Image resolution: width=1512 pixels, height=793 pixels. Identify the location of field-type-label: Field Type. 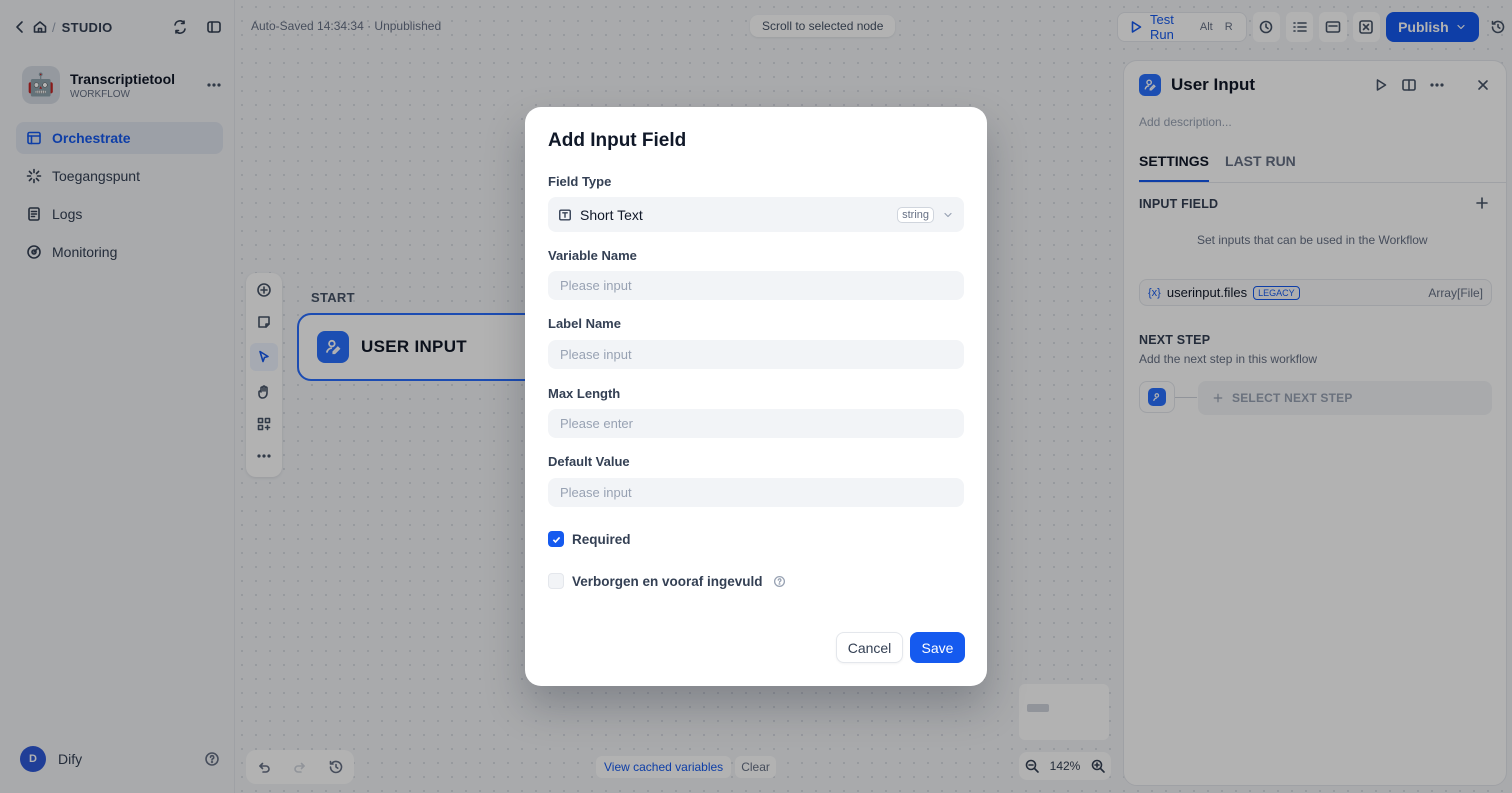
(580, 181).